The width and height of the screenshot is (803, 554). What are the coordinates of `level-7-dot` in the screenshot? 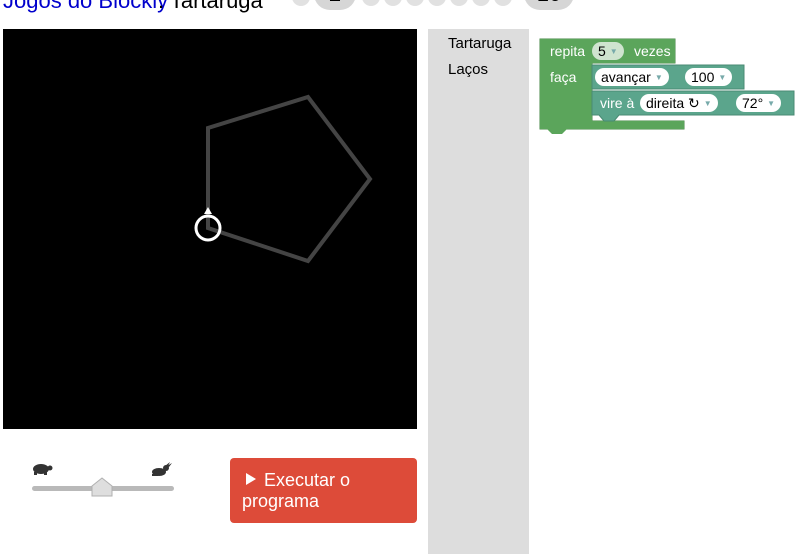 It's located at (459, 3).